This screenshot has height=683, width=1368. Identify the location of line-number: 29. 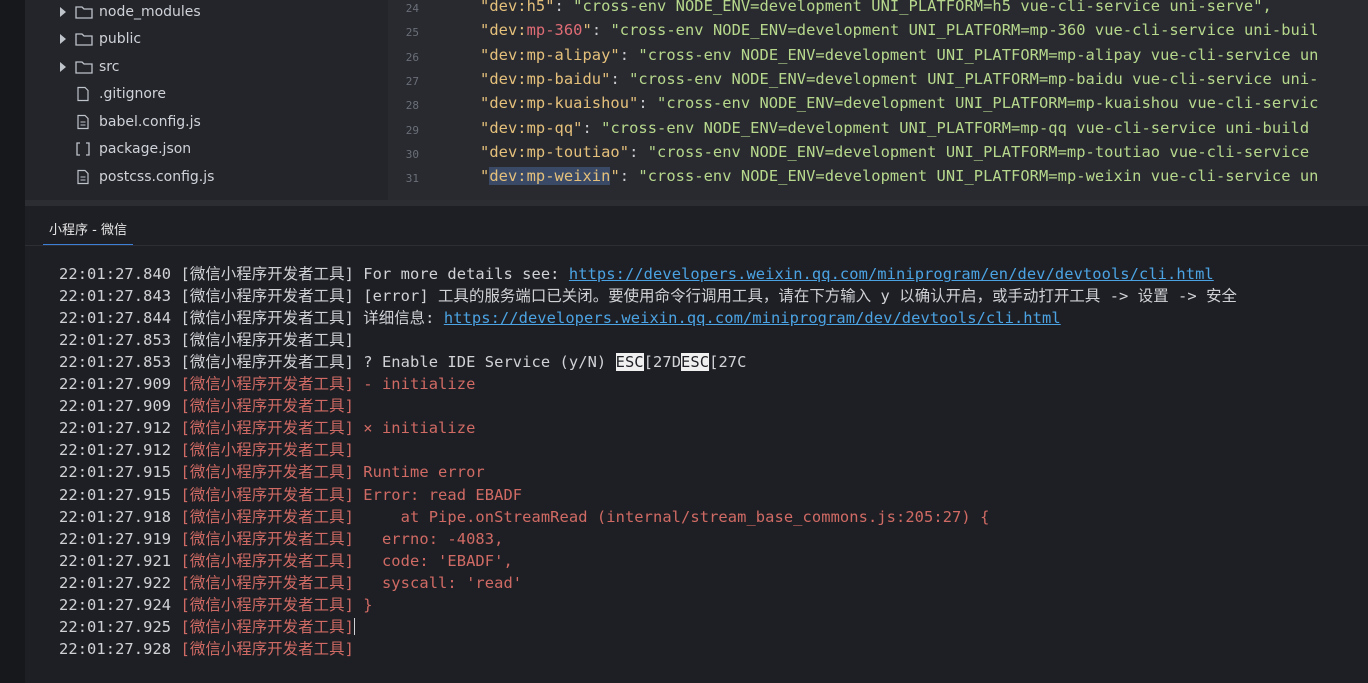
(412, 130).